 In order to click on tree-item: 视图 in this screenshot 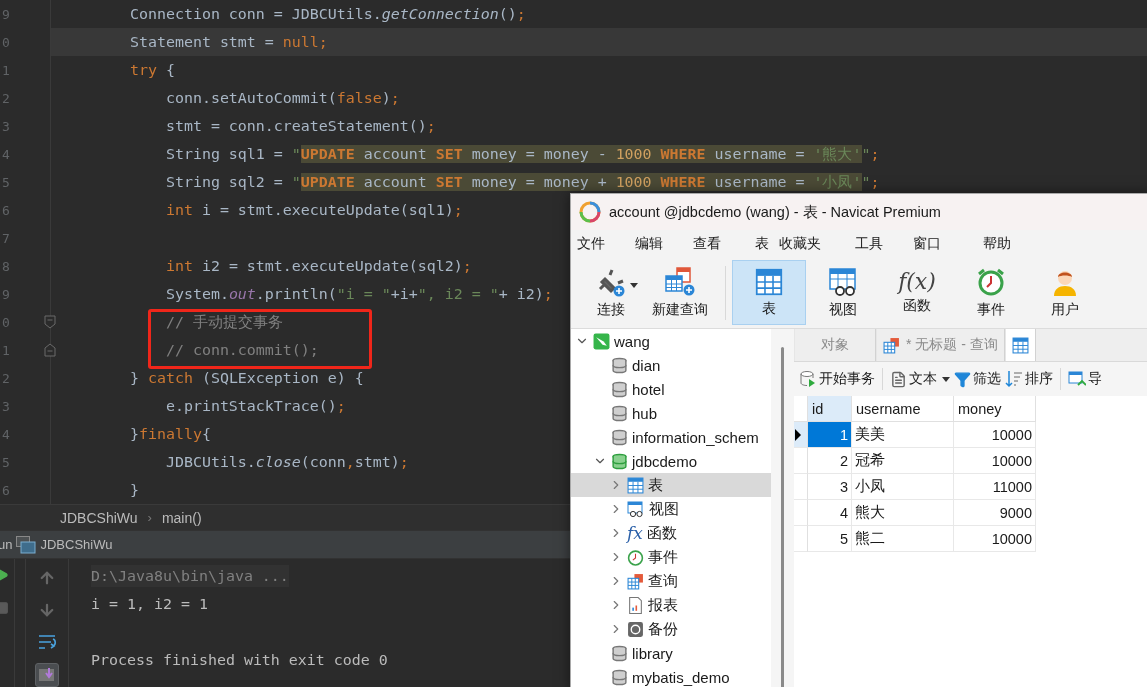, I will do `click(671, 509)`.